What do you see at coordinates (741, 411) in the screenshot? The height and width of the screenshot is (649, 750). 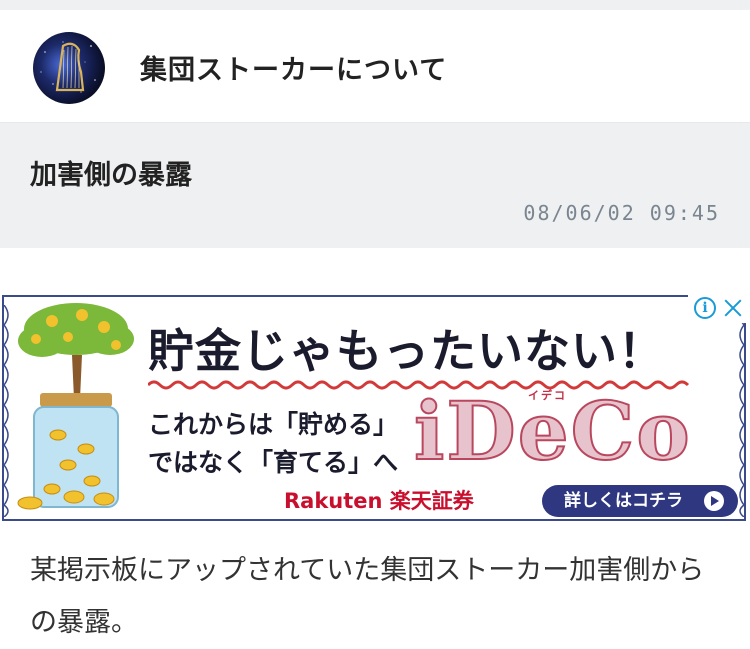 I see `scallop-border-right` at bounding box center [741, 411].